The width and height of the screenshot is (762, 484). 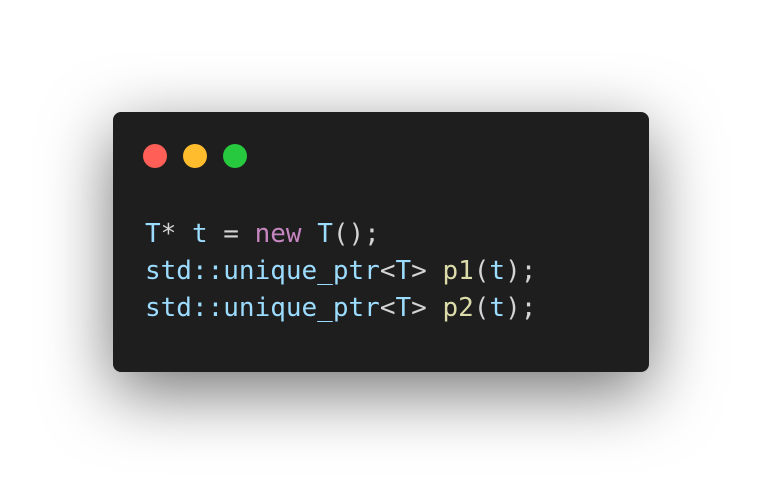 I want to click on code-line: T* t = new T();, so click(x=340, y=234).